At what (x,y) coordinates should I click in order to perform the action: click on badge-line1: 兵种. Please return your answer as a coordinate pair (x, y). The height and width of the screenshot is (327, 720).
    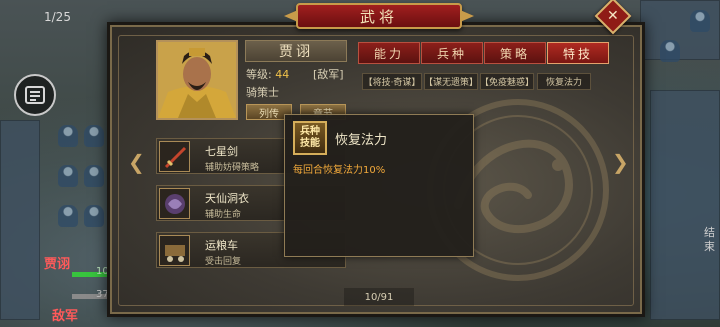
    Looking at the image, I should click on (310, 131).